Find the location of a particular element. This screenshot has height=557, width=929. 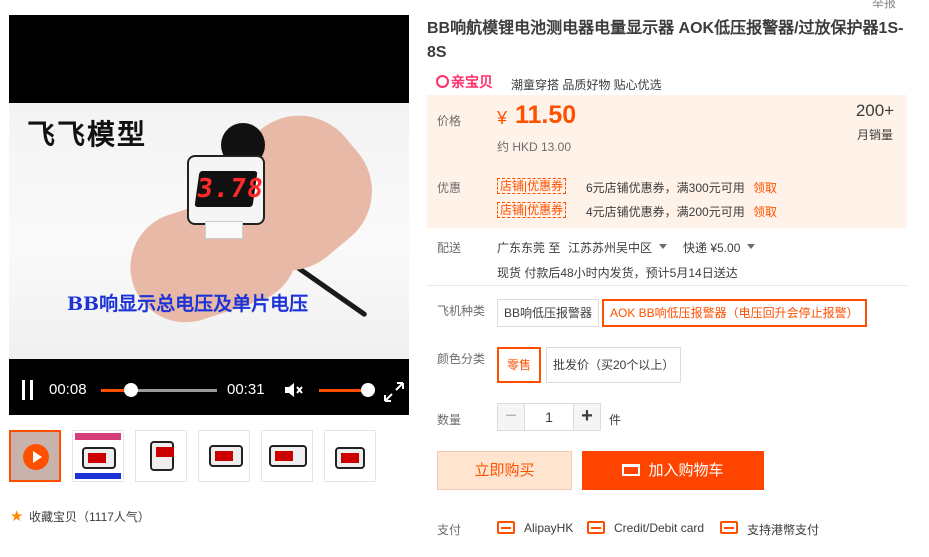

quantity-input: 1 is located at coordinates (549, 417).